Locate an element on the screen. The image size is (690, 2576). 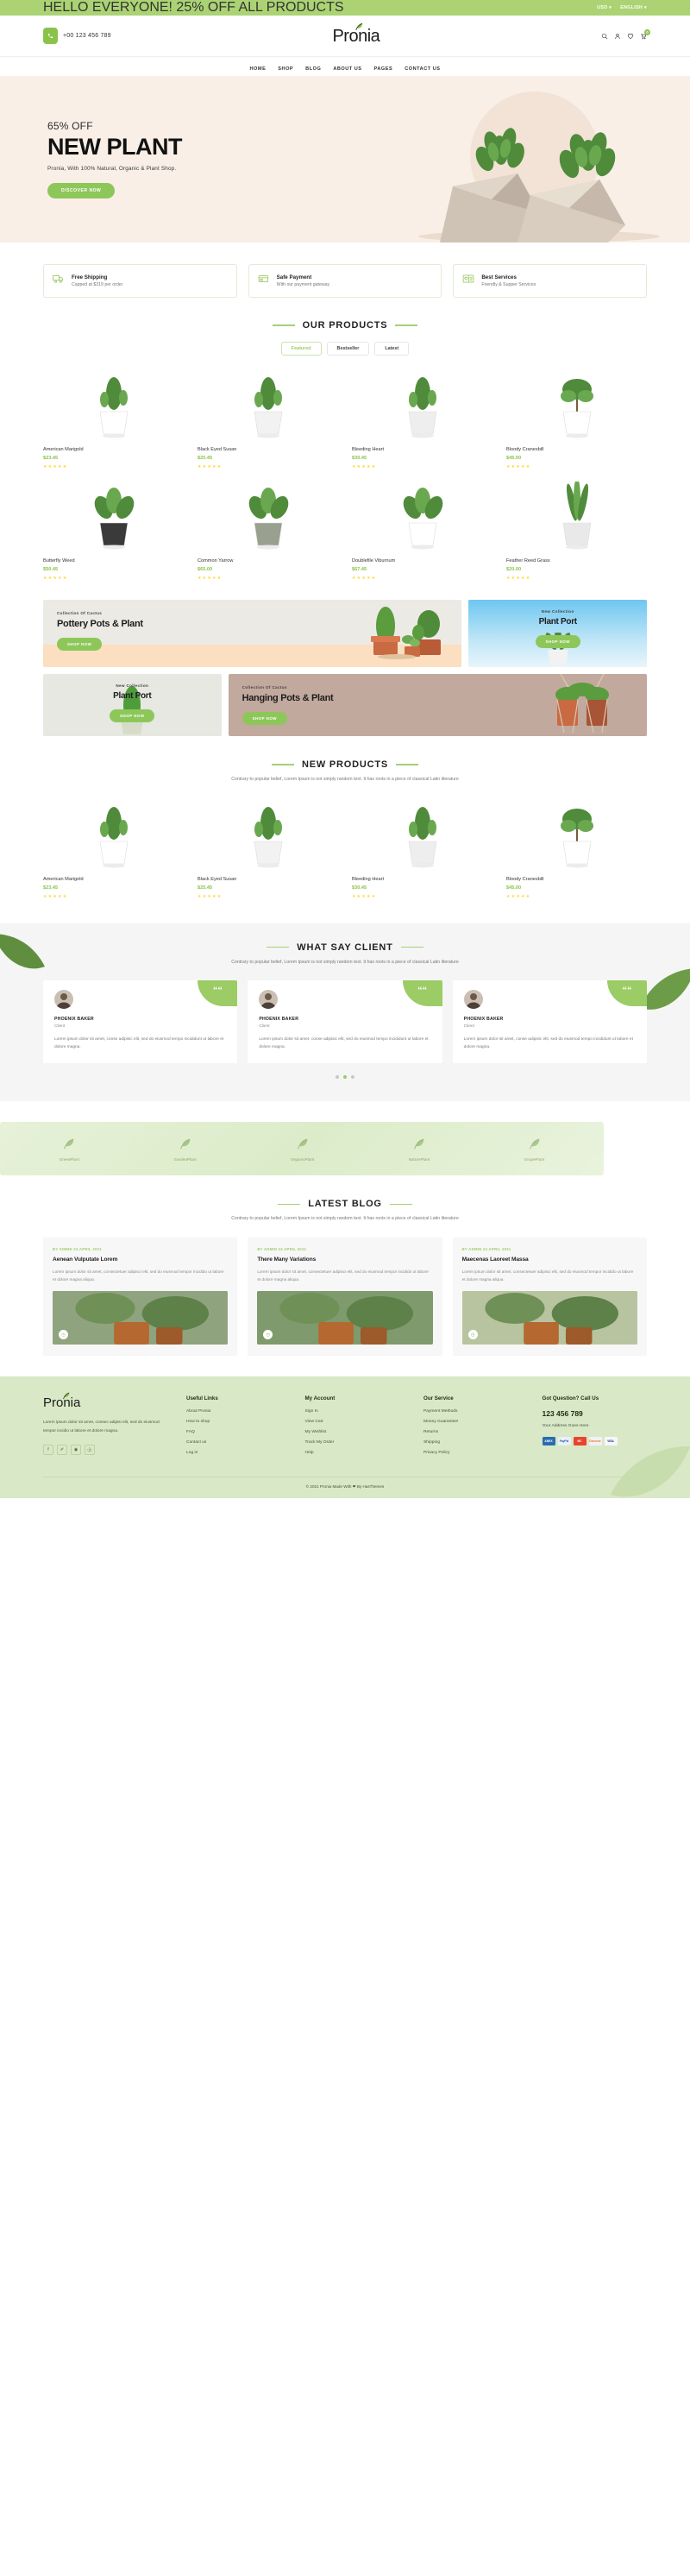
footer-link: Track My Order is located at coordinates (358, 1443).